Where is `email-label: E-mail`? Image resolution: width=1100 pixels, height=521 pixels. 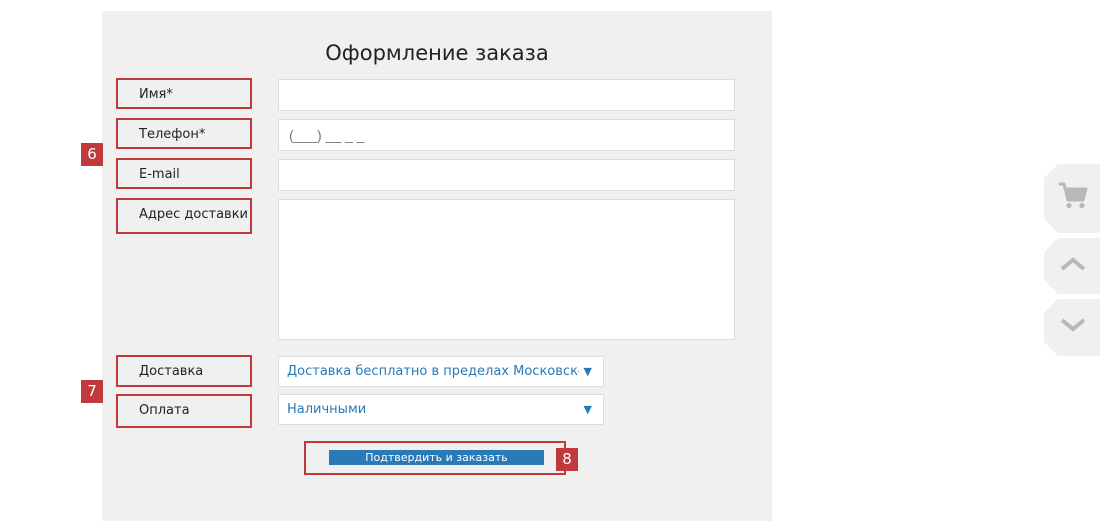
email-label: E-mail is located at coordinates (184, 173).